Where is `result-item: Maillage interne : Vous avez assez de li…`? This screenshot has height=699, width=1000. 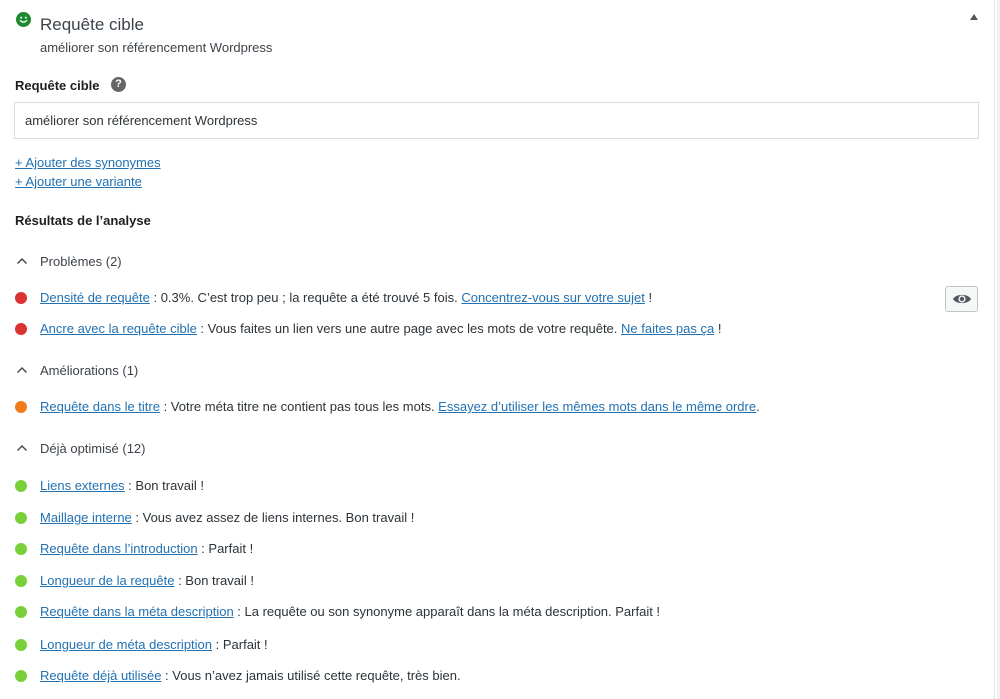
result-item: Maillage interne : Vous avez assez de li… is located at coordinates (480, 518).